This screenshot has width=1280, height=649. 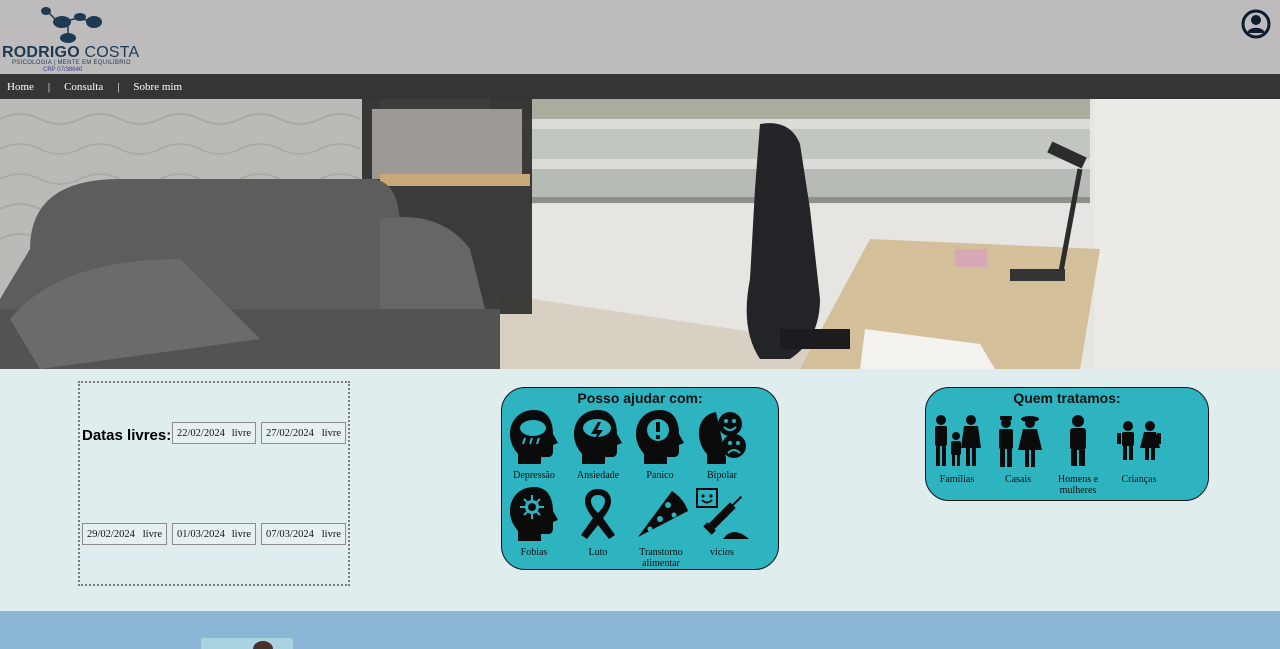 I want to click on head-storm-cloud-icon, so click(x=598, y=437).